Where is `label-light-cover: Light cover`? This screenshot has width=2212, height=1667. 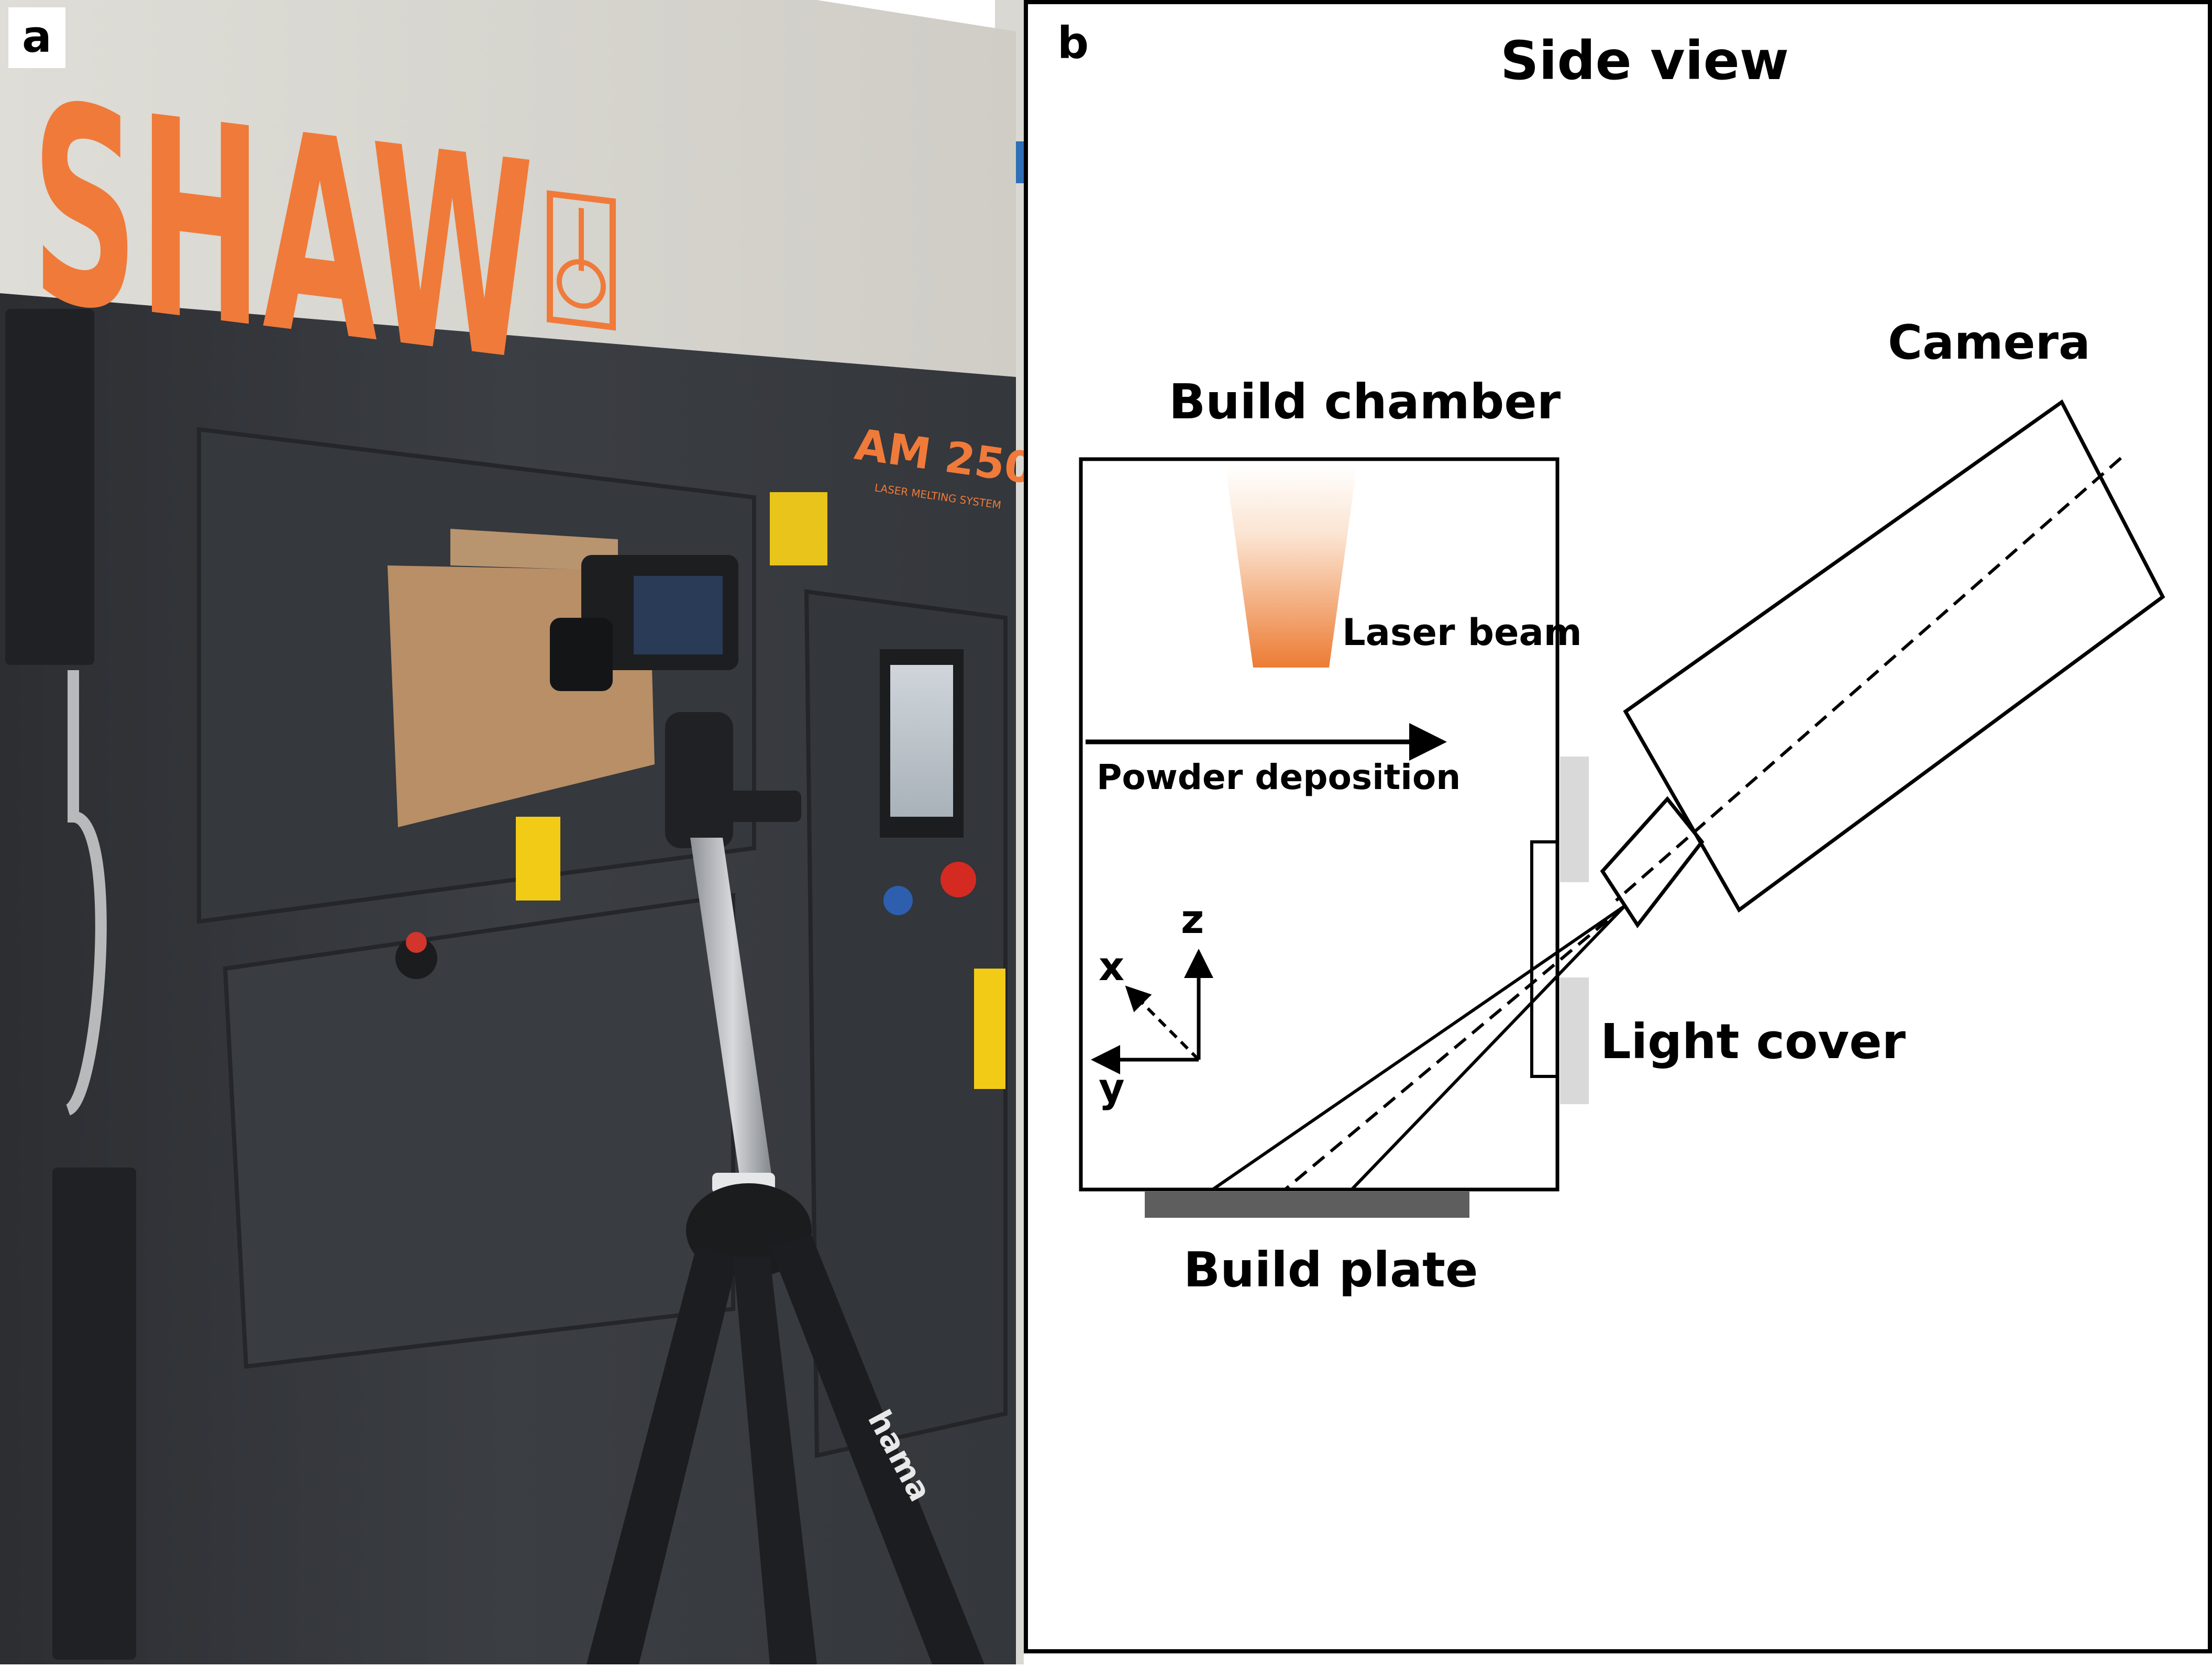
label-light-cover: Light cover is located at coordinates (1753, 1042).